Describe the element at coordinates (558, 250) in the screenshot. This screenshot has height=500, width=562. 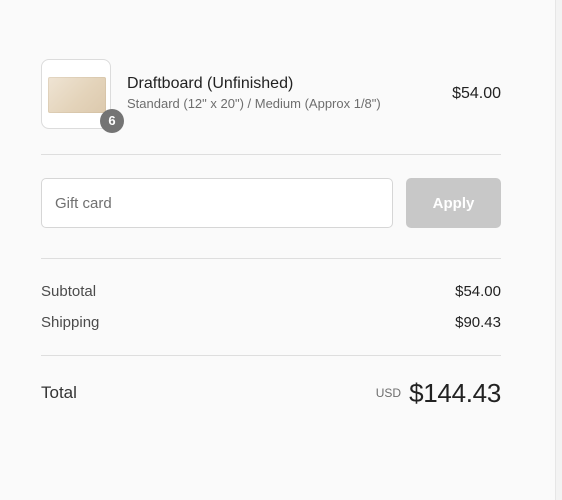
I see `scroll-edge` at that location.